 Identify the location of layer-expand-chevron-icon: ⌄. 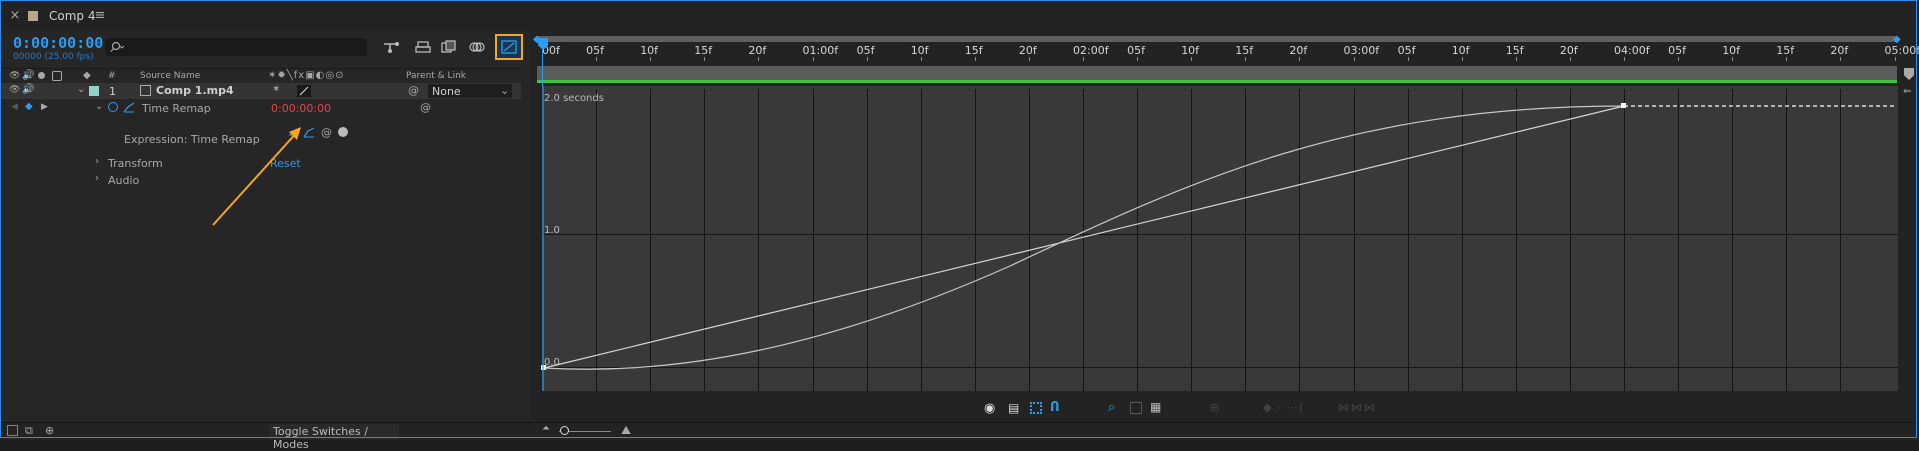
(81, 89).